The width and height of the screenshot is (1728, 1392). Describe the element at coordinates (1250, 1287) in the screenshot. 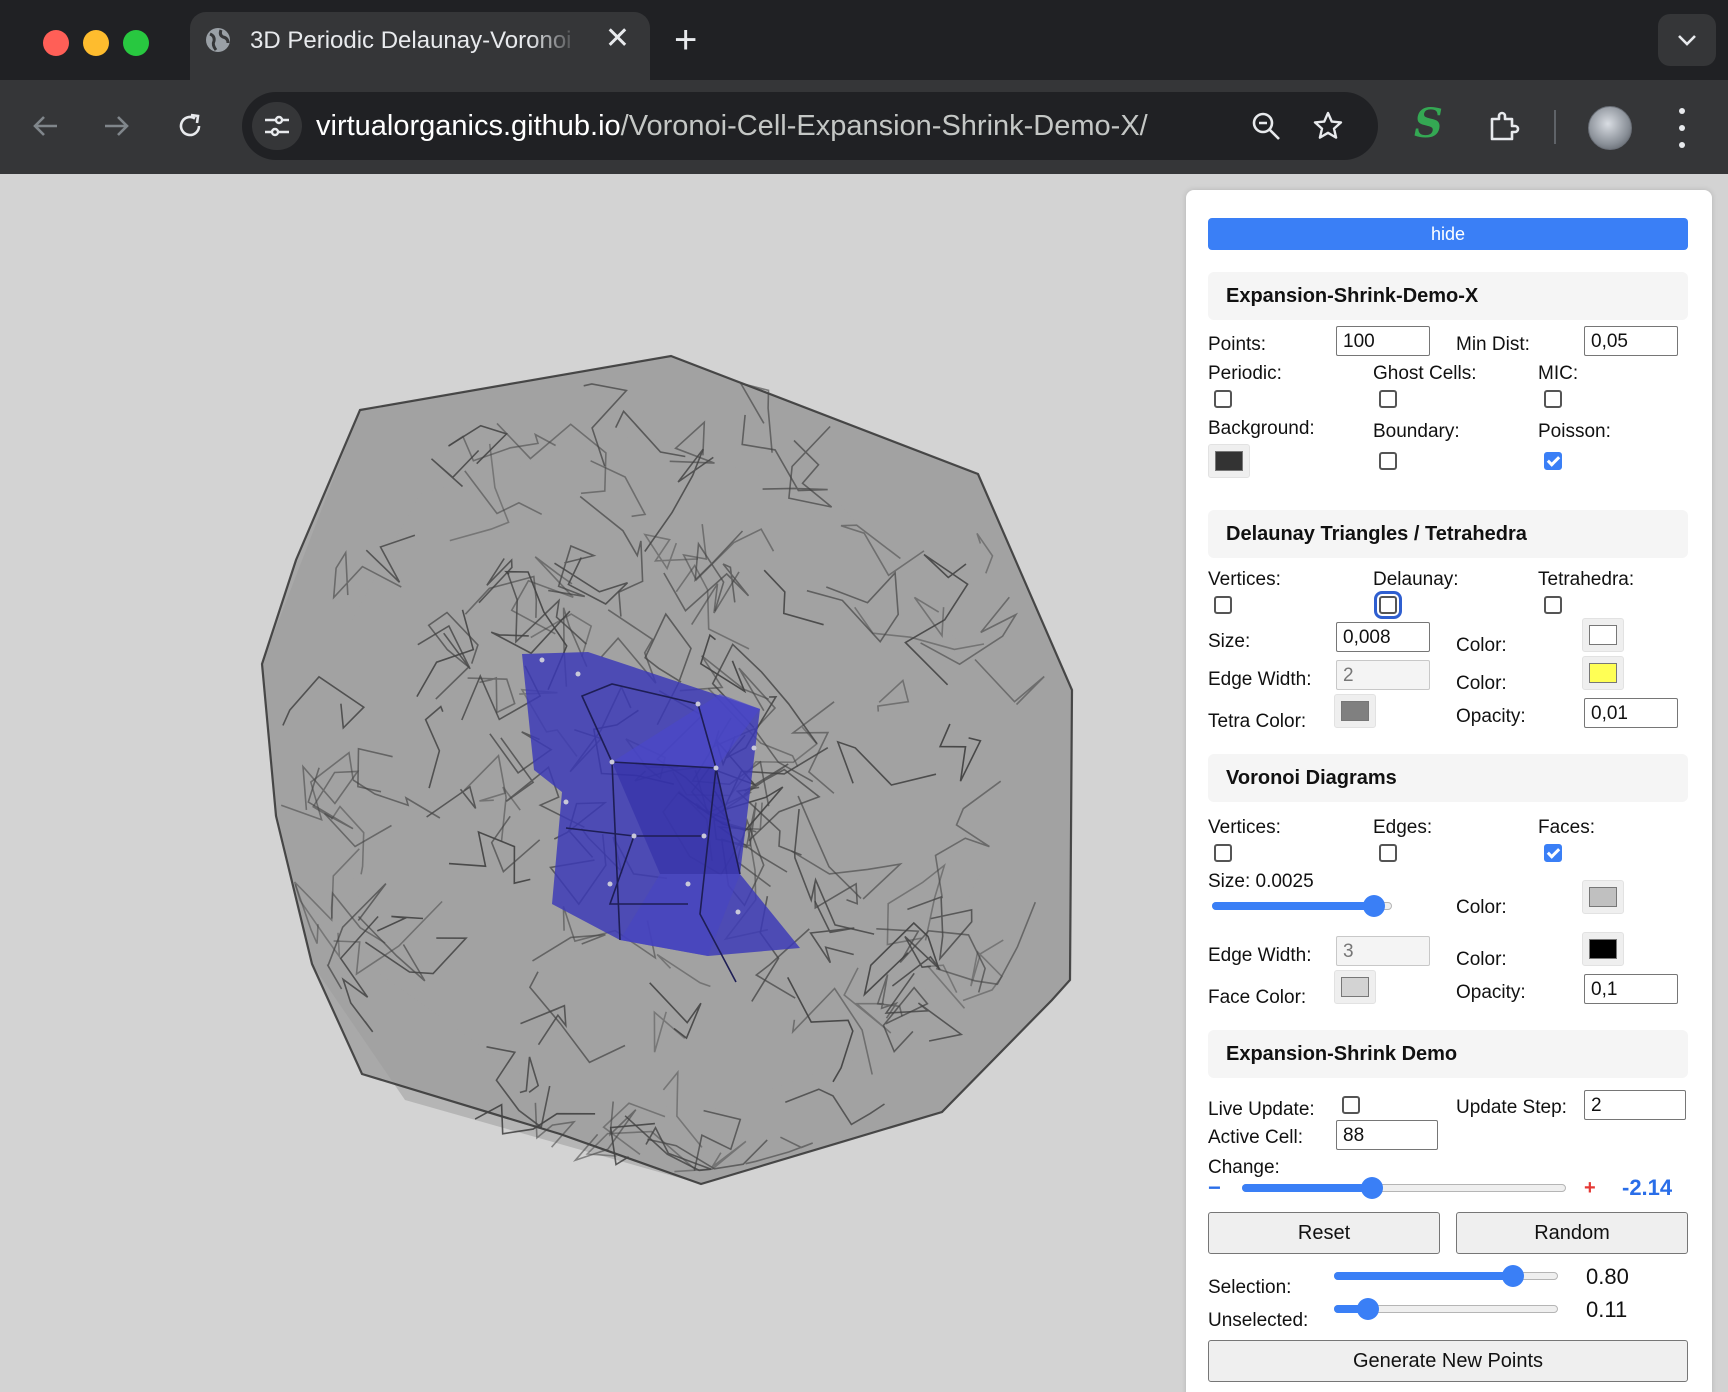

I see `selection-label: Selection:` at that location.